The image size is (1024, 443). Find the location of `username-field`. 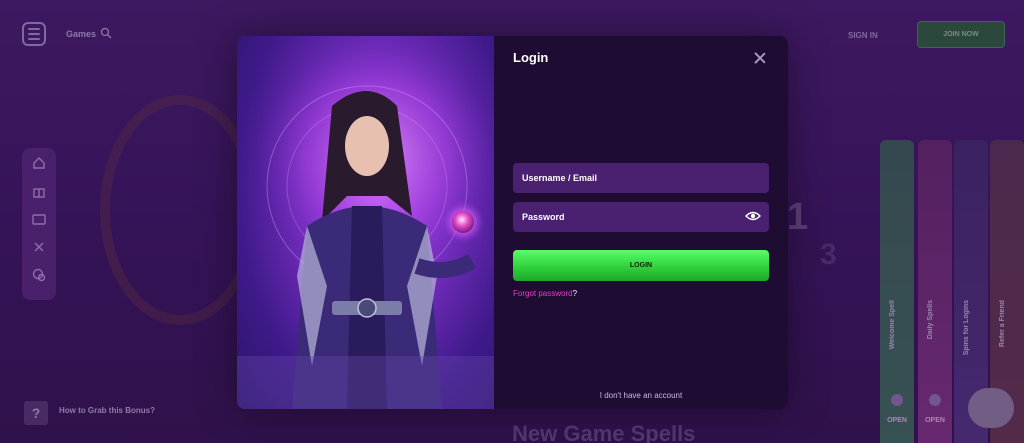

username-field is located at coordinates (641, 178).